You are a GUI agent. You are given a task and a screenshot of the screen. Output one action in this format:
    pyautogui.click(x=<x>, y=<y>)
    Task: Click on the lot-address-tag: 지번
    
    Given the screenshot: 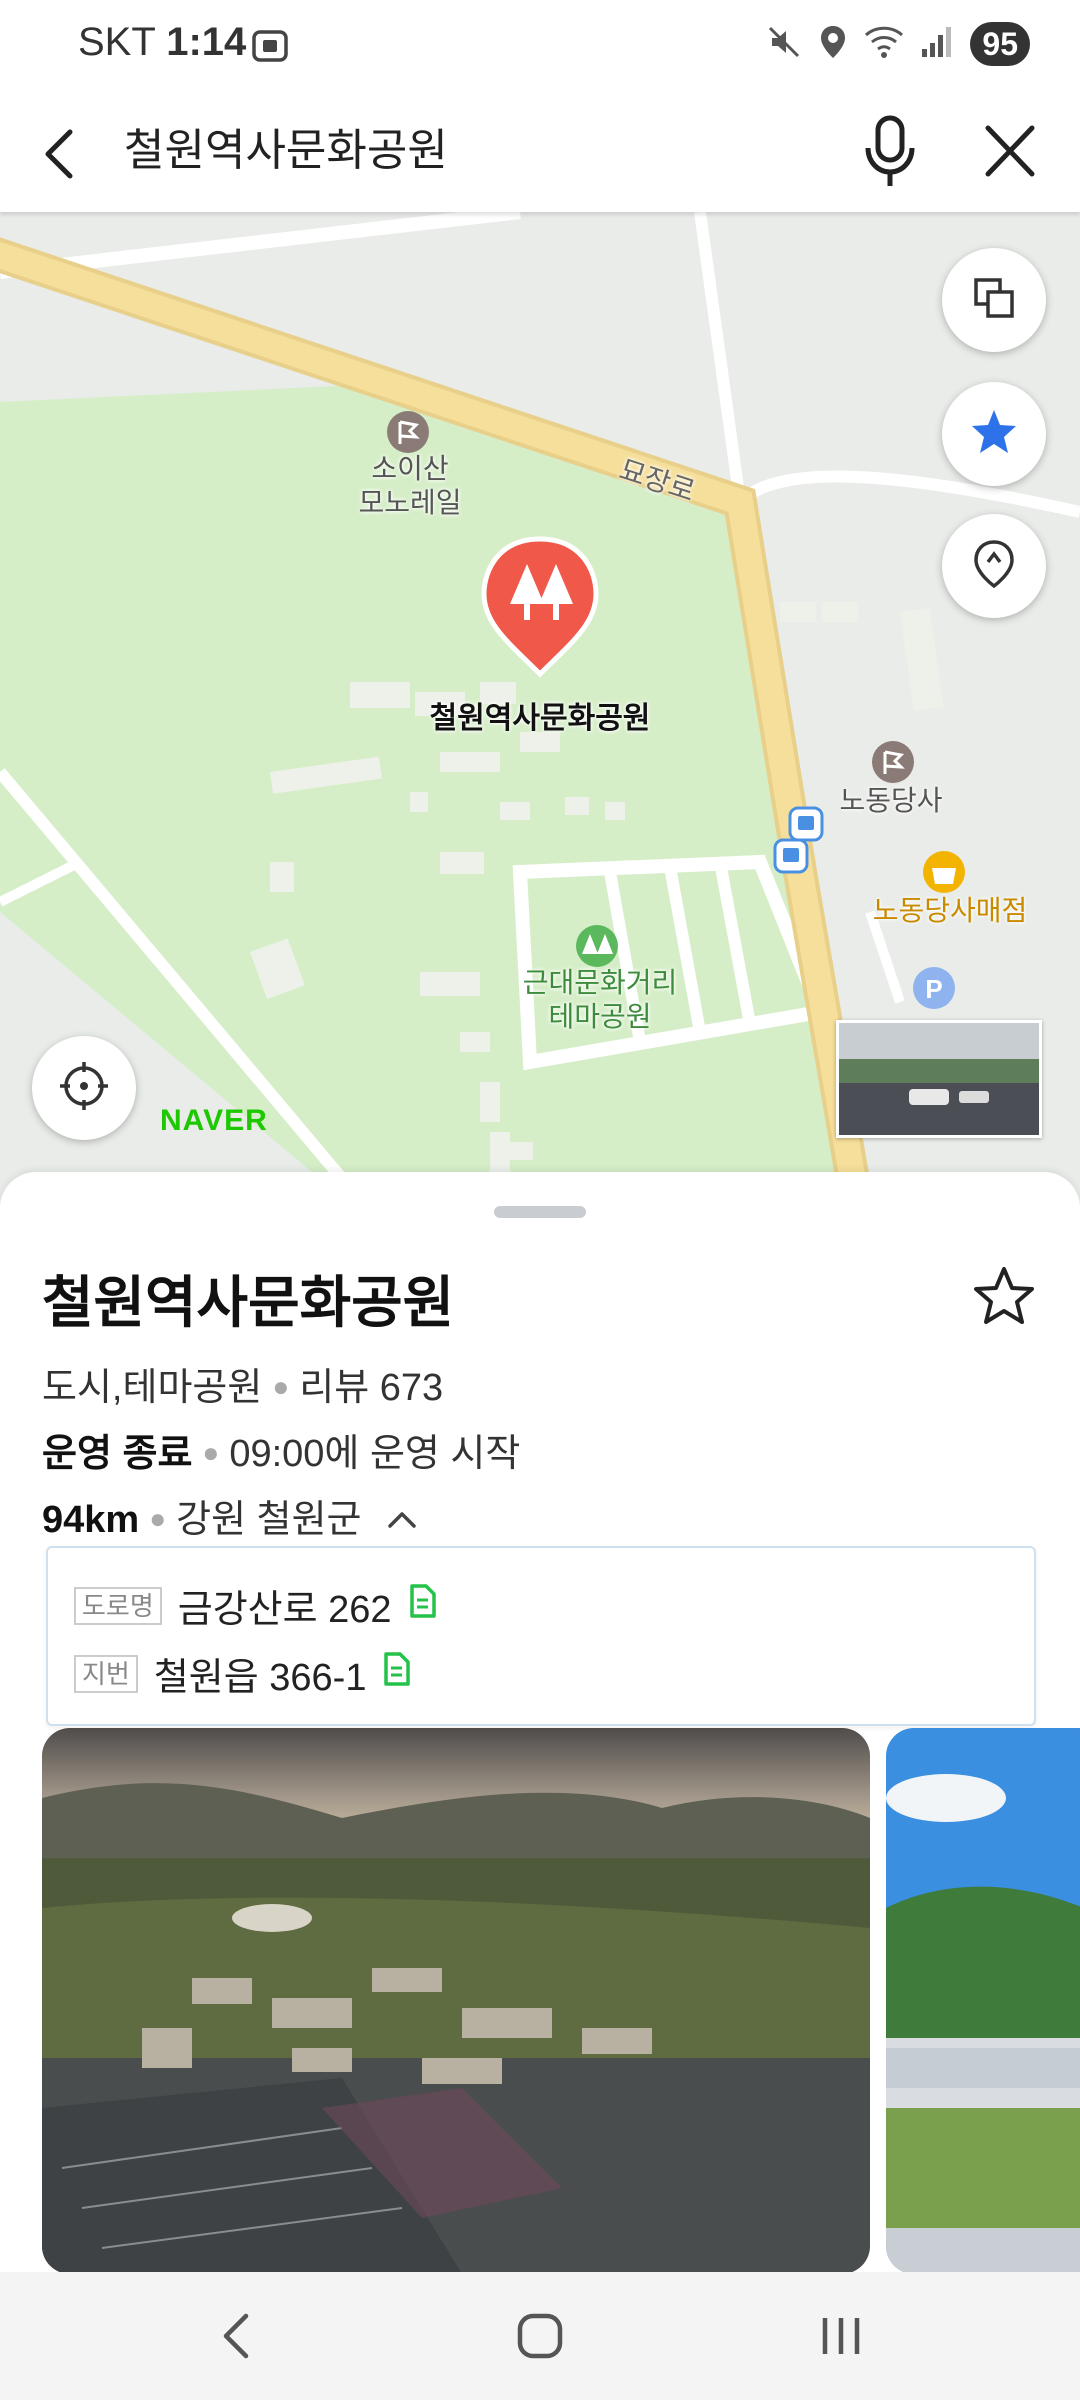 What is the action you would take?
    pyautogui.click(x=106, y=1673)
    